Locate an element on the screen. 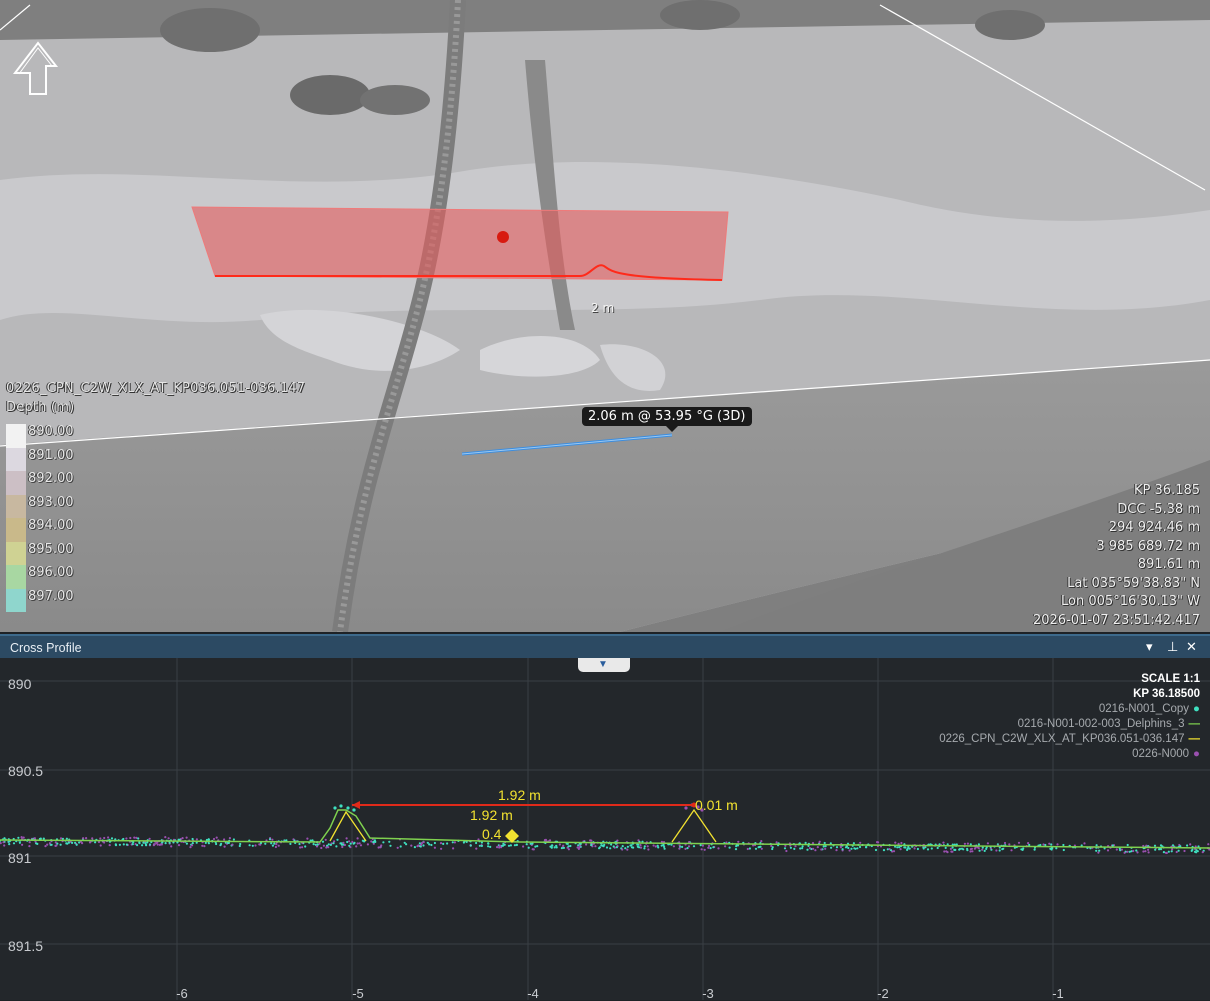 The width and height of the screenshot is (1210, 1001). legend-label: 895.00 is located at coordinates (51, 549).